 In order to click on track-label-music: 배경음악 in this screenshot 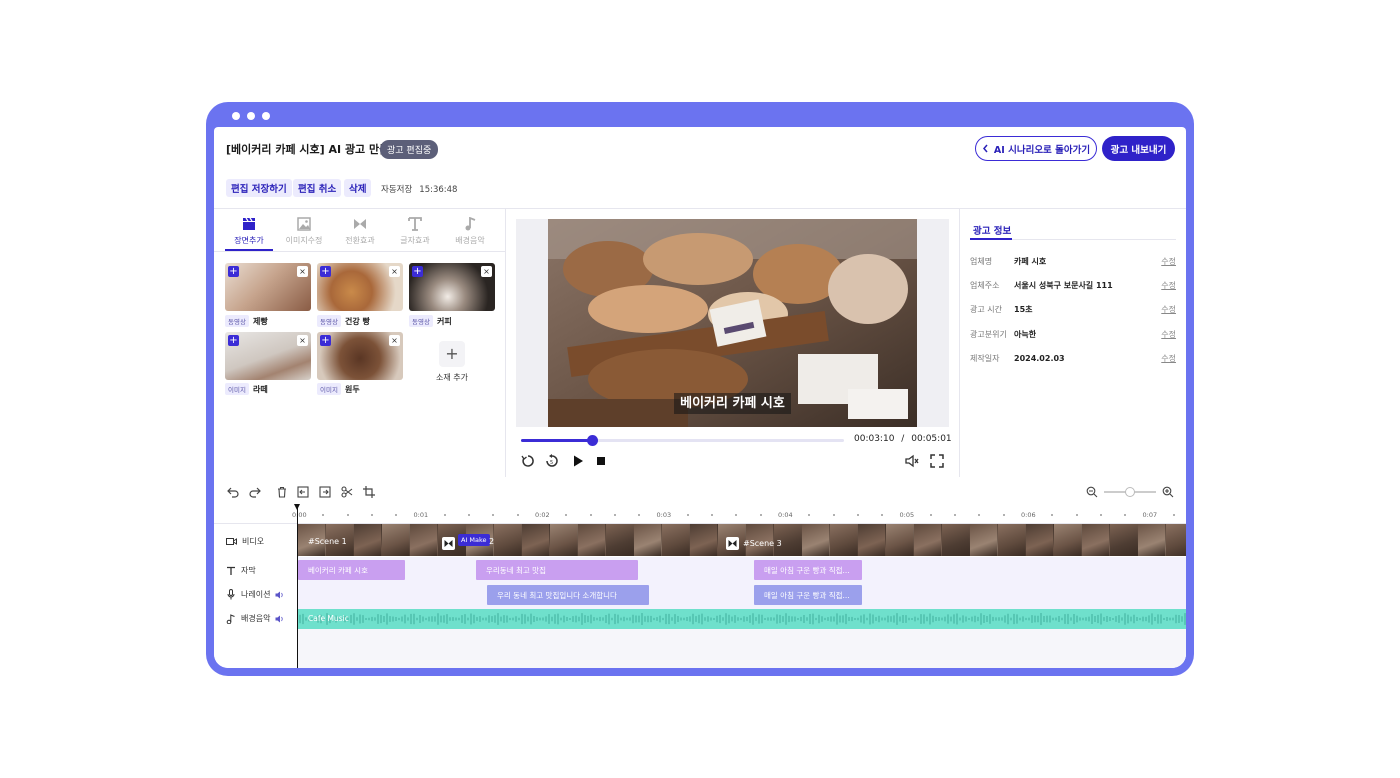, I will do `click(255, 618)`.